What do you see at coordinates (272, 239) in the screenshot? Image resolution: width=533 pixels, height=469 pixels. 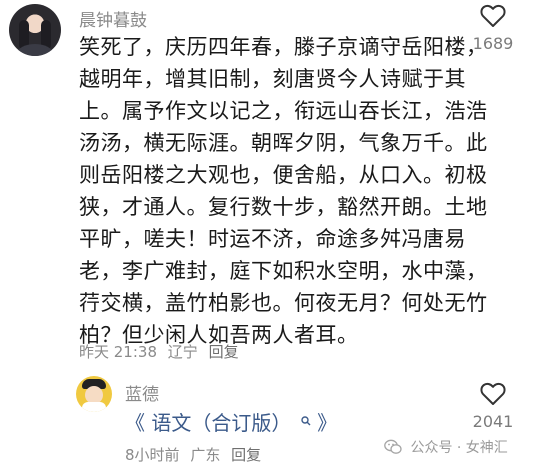 I see `comment-line: 平旷，嗟夫！时运不济，命途多舛冯唐易` at bounding box center [272, 239].